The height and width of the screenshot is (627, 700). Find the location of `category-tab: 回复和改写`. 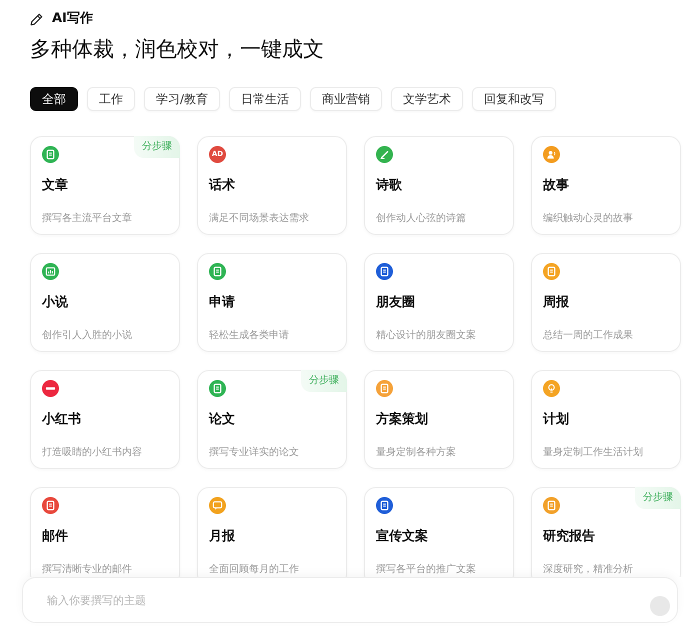

category-tab: 回复和改写 is located at coordinates (514, 99).